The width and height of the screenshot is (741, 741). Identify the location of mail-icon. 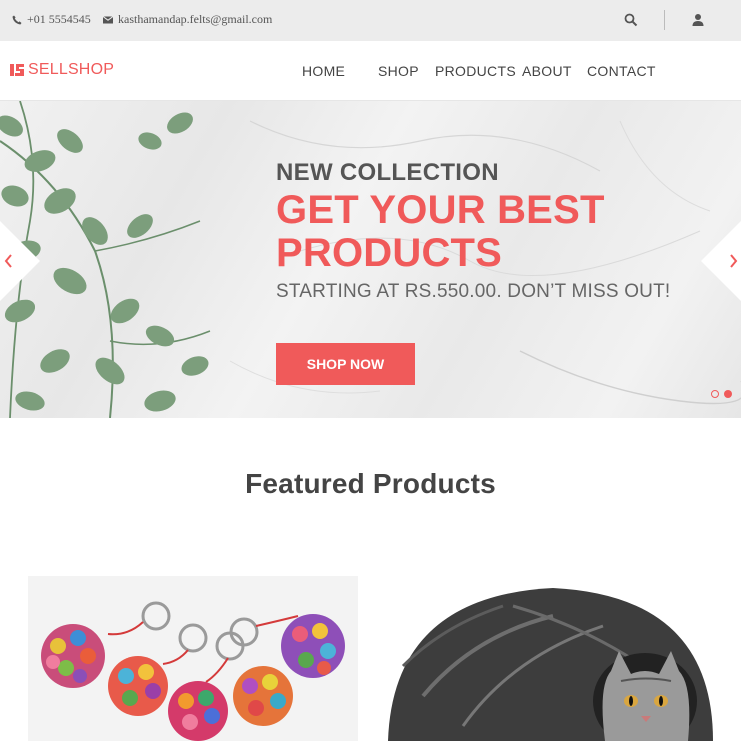
(108, 19).